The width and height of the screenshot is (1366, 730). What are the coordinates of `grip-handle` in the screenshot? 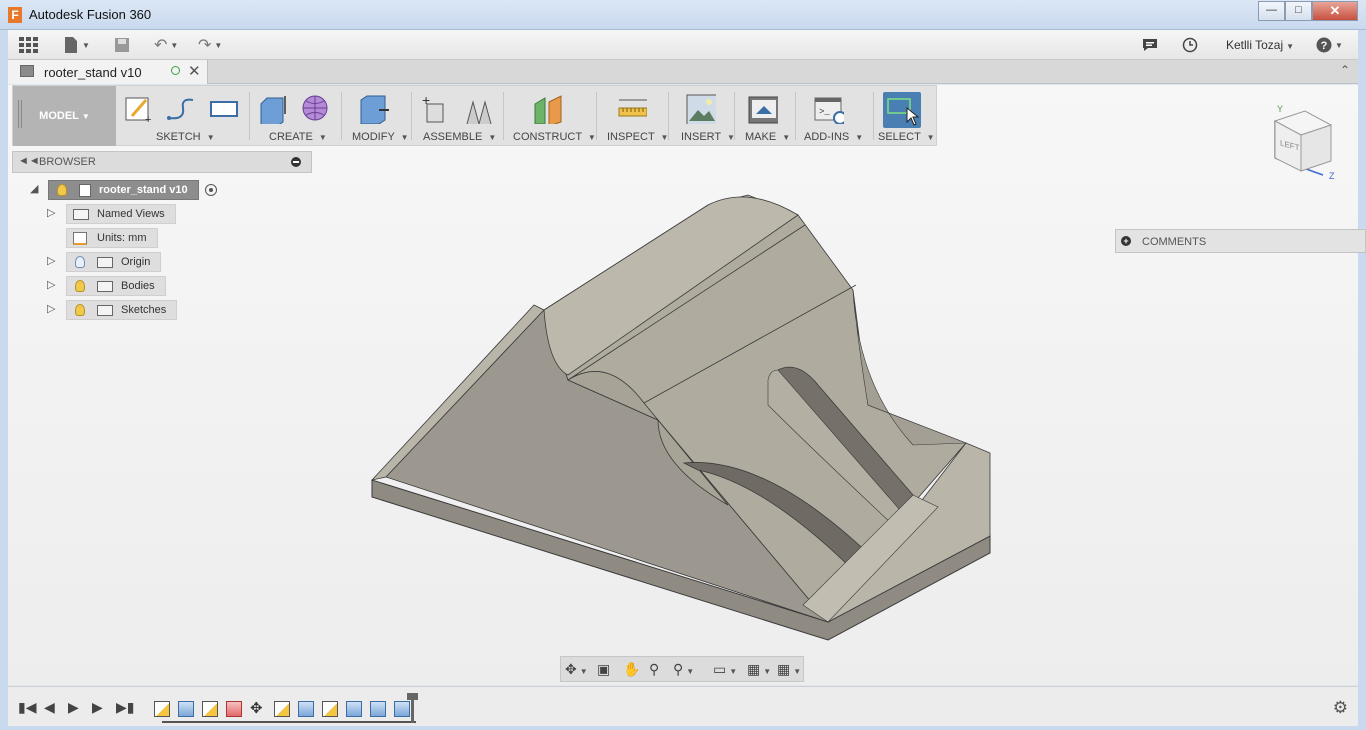 It's located at (20, 114).